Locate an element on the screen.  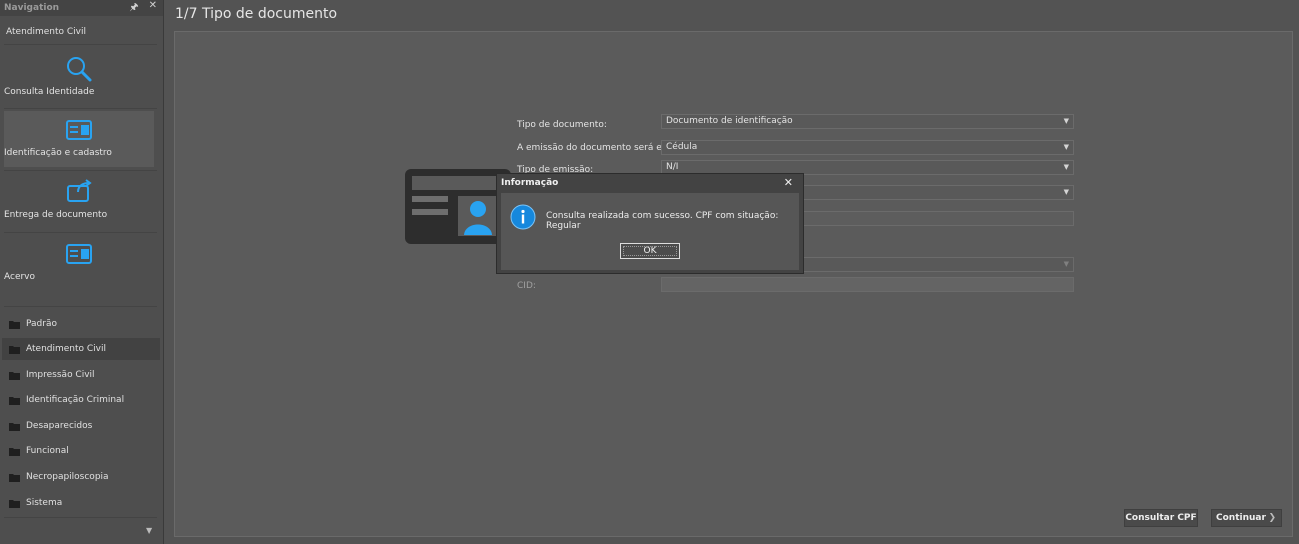
folder-impressao-civil: Impressão Civil is located at coordinates (81, 375).